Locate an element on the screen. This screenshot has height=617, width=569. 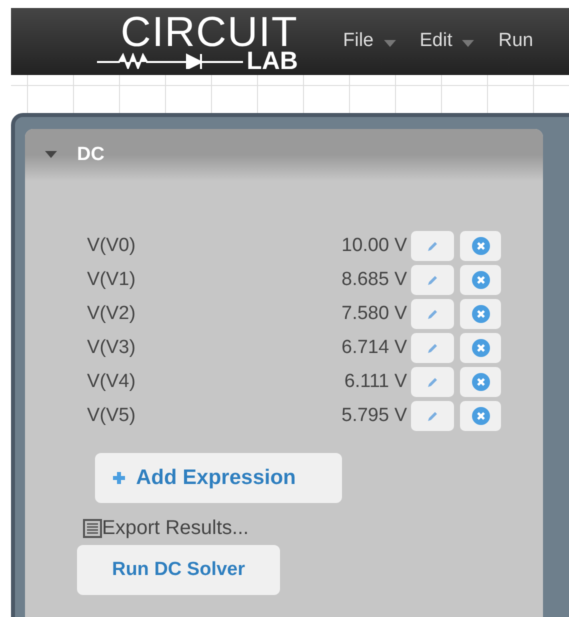
expression-value: 7.580 V is located at coordinates (373, 314).